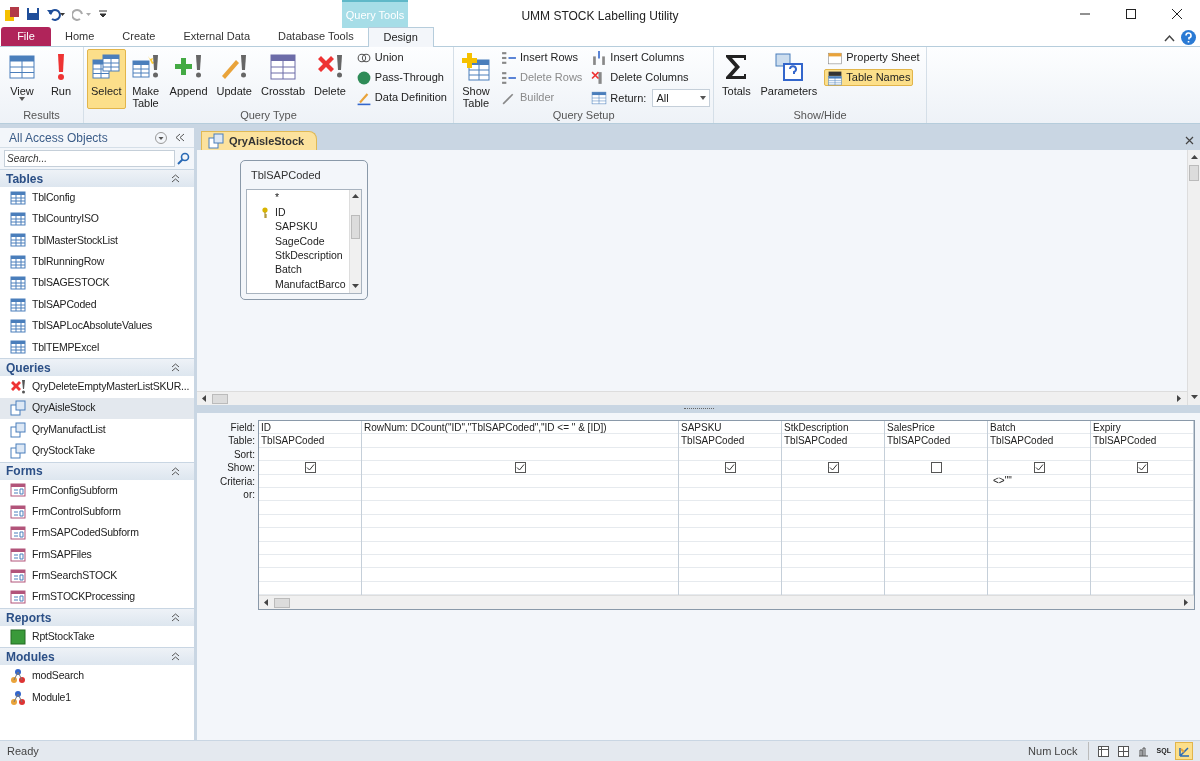  Describe the element at coordinates (701, 427) in the screenshot. I see `field-cell: SAPSKU` at that location.